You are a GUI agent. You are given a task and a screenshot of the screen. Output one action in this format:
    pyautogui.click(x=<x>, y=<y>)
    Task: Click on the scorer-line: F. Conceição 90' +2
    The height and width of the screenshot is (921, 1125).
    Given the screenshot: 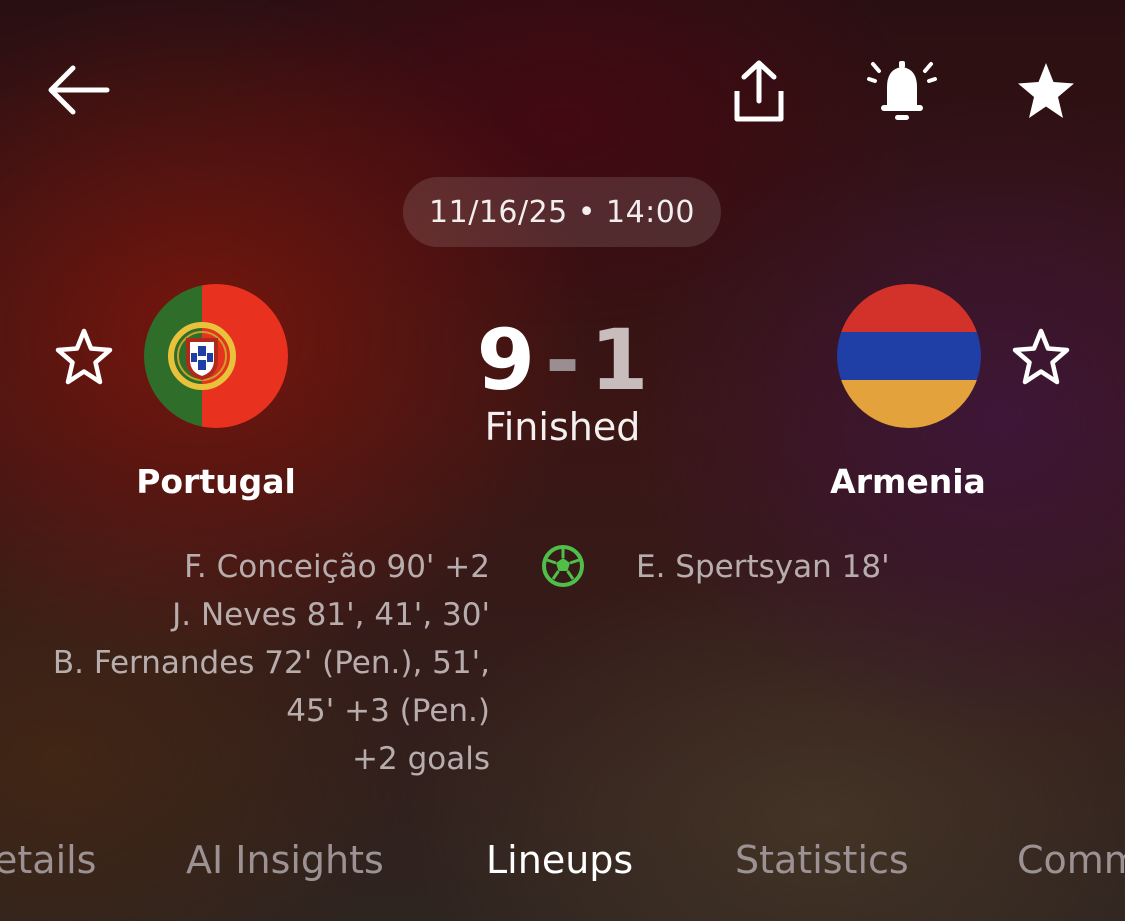 What is the action you would take?
    pyautogui.click(x=337, y=567)
    